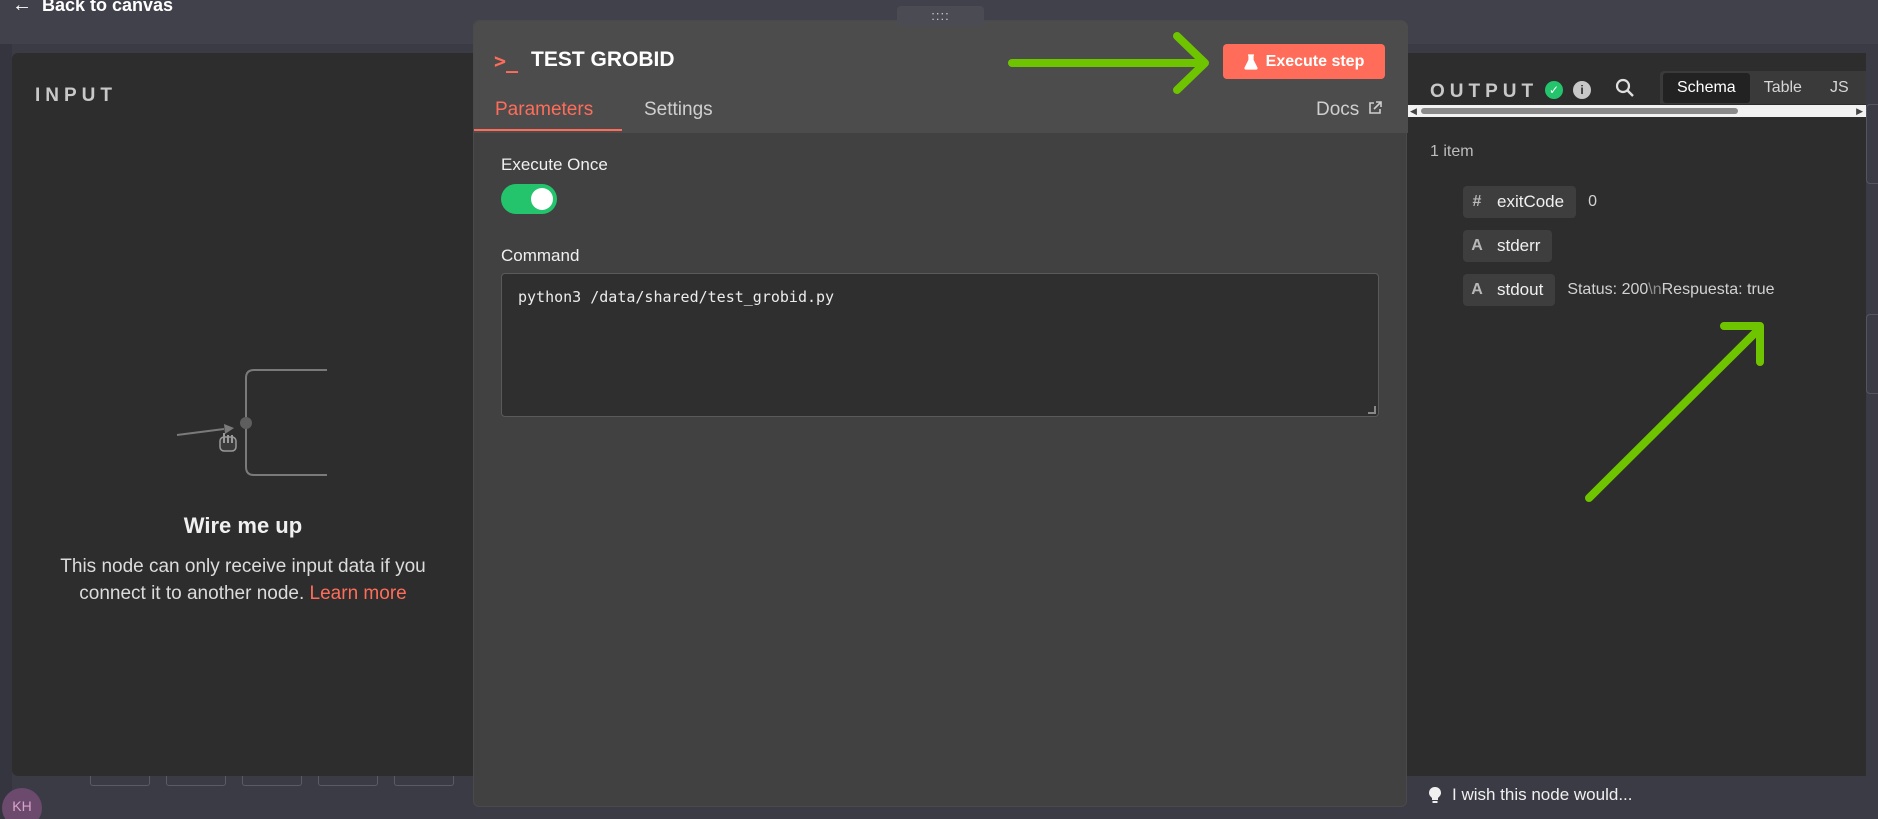 This screenshot has height=819, width=1878. I want to click on command-value: python3 /data/shared/test_grobid.py, so click(676, 297).